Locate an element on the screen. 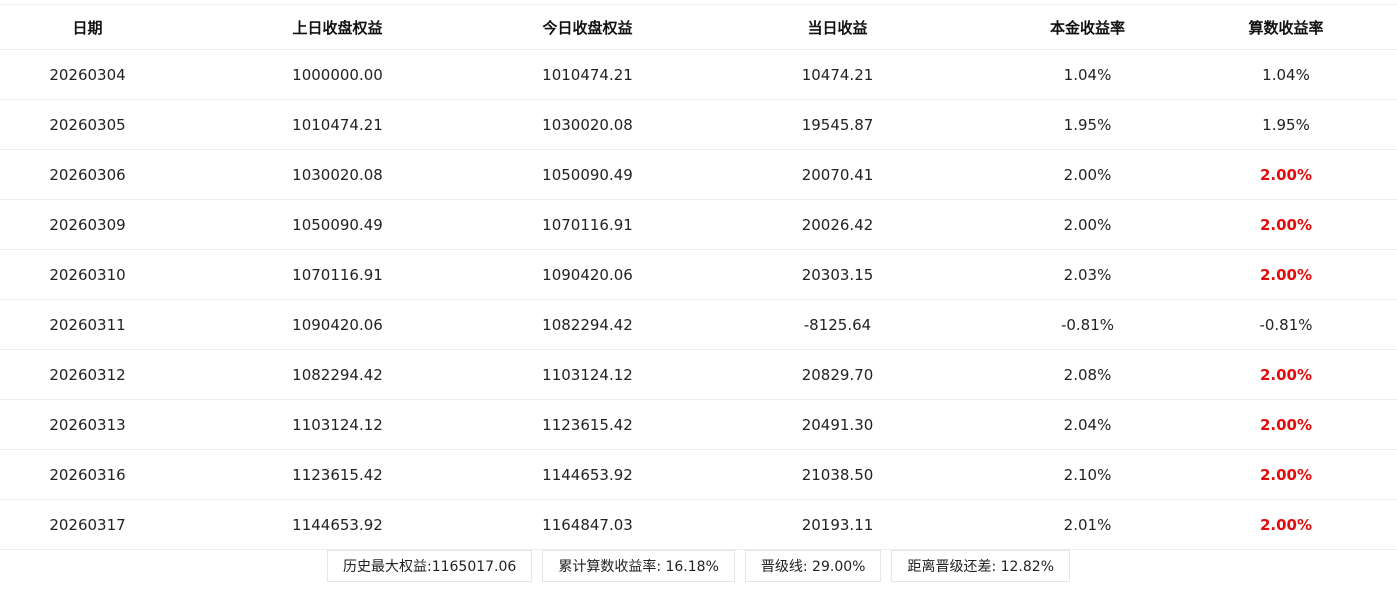 Image resolution: width=1397 pixels, height=603 pixels. cell-principal-rate: 2.04% is located at coordinates (1087, 424).